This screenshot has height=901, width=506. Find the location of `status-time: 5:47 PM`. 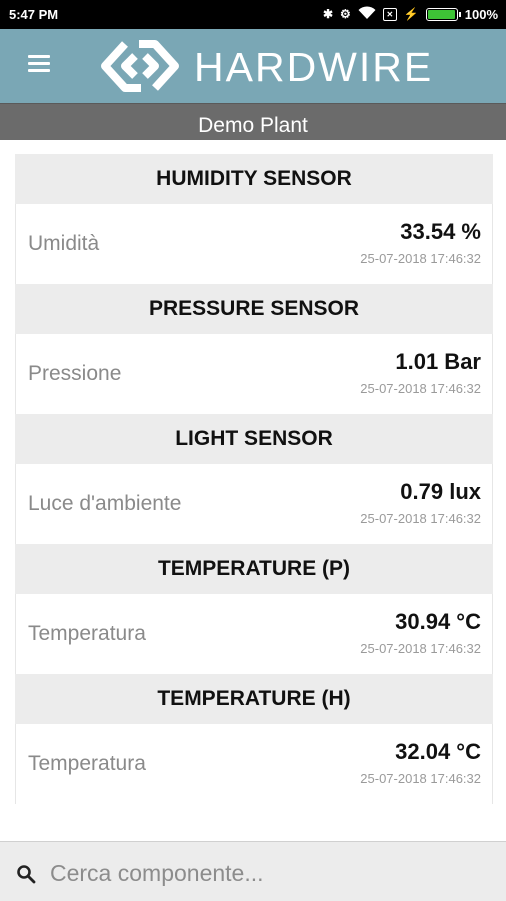

status-time: 5:47 PM is located at coordinates (34, 14).